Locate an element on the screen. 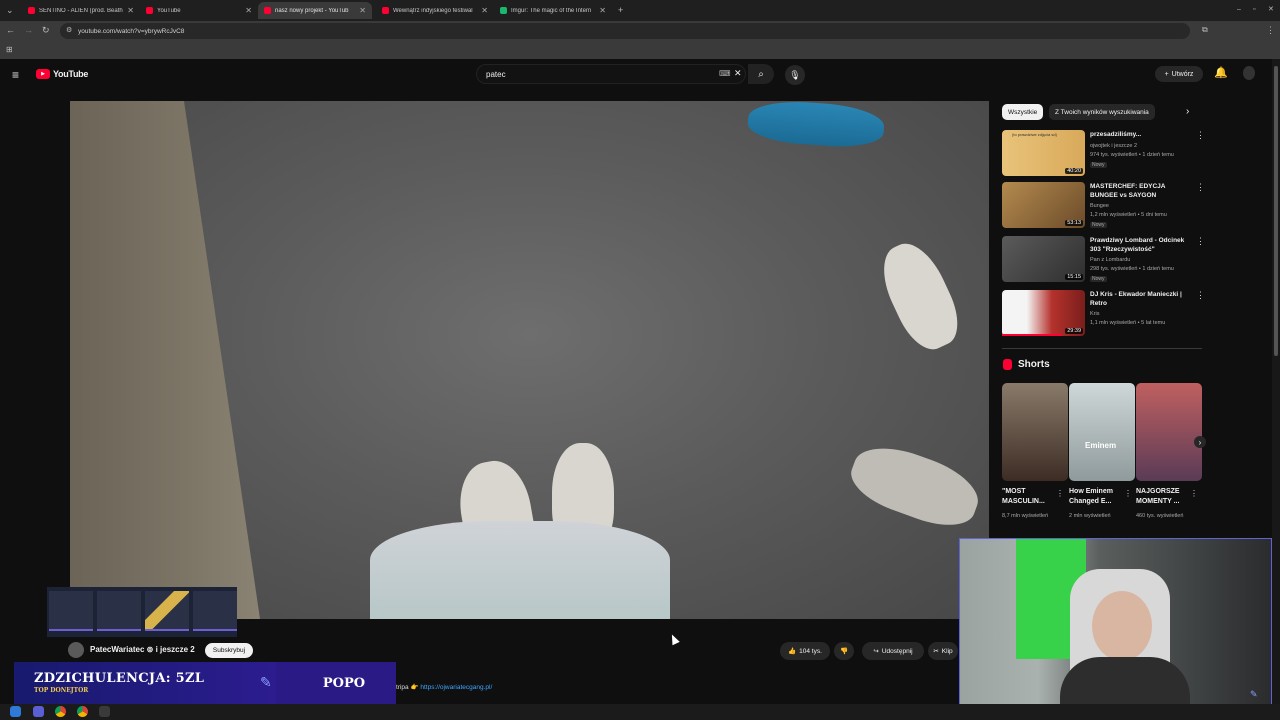 This screenshot has width=1280, height=720. short-thumbnail: Eminem is located at coordinates (1102, 432).